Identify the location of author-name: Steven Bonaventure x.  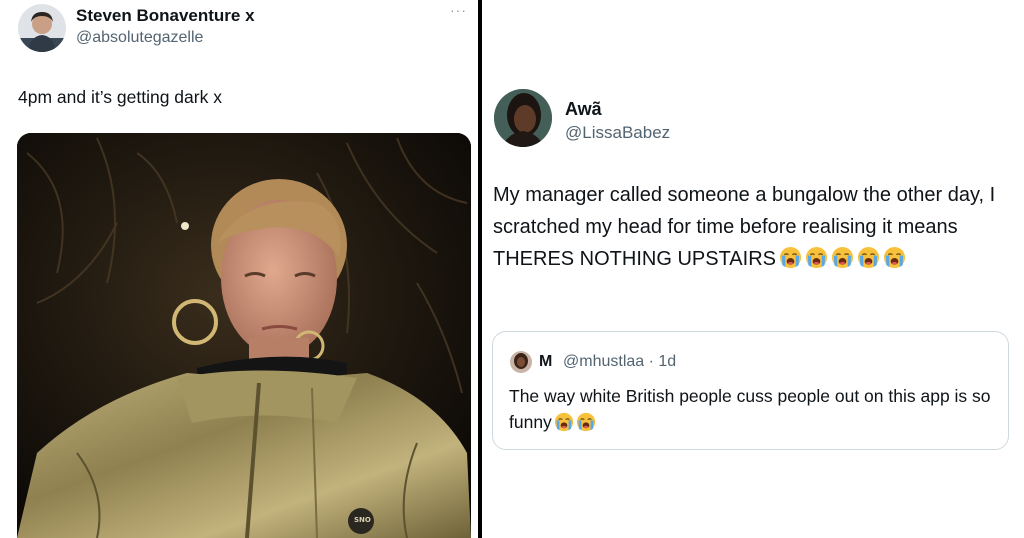
(165, 16).